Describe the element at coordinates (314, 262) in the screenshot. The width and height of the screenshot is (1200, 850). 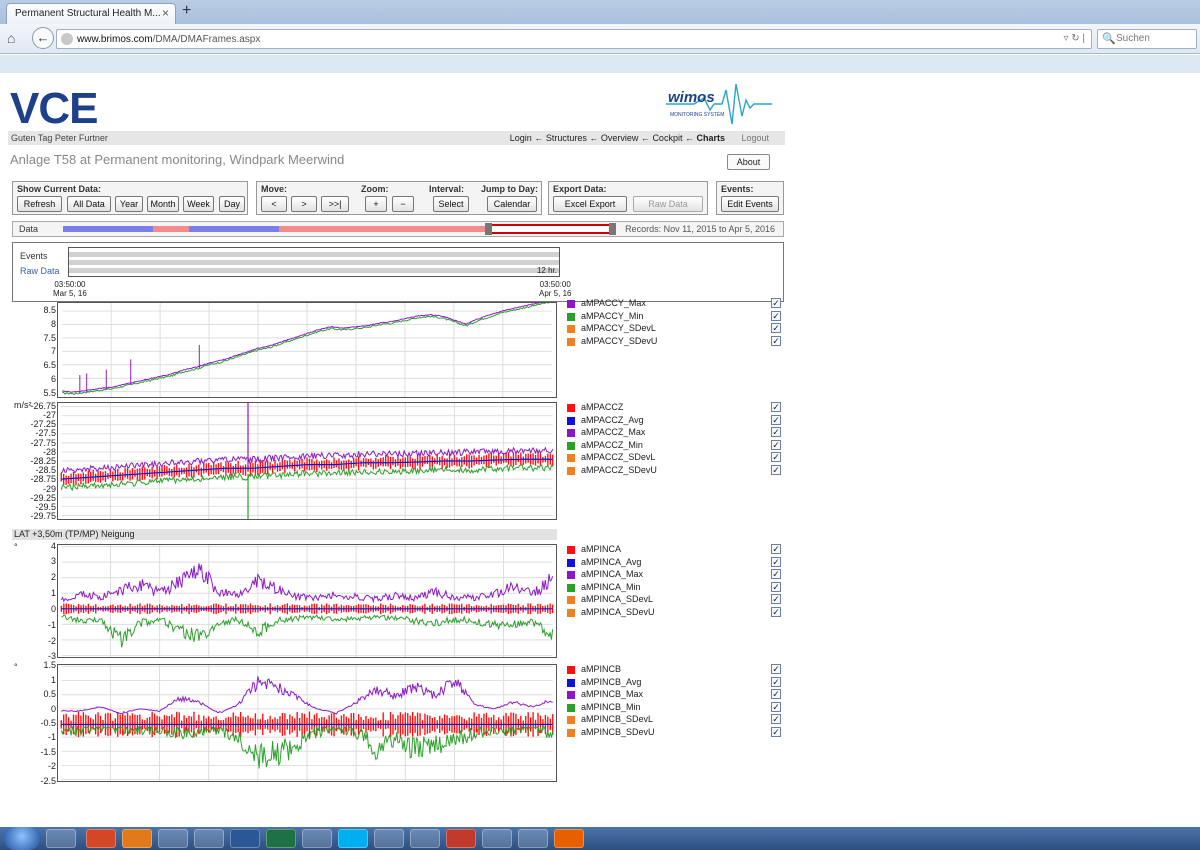
I see `overview-plot: 12 hr.` at that location.